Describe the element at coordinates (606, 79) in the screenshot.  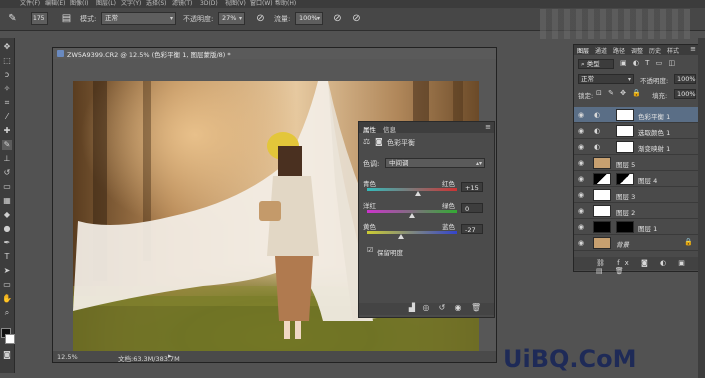
I see `blend-mode-select: 正常 ▾` at that location.